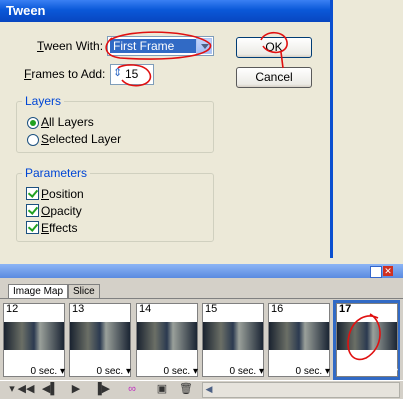  What do you see at coordinates (117, 72) in the screenshot?
I see `spinner-arrows-icon: ⇕` at bounding box center [117, 72].